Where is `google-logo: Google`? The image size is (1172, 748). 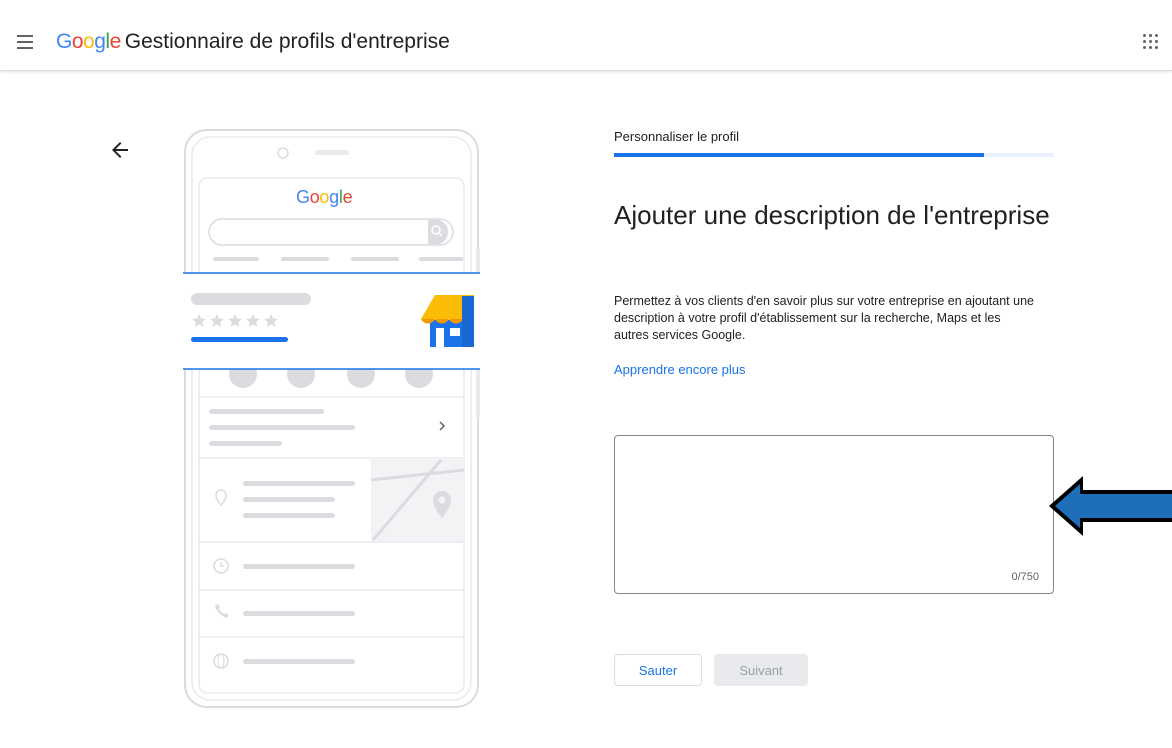 google-logo: Google is located at coordinates (88, 41).